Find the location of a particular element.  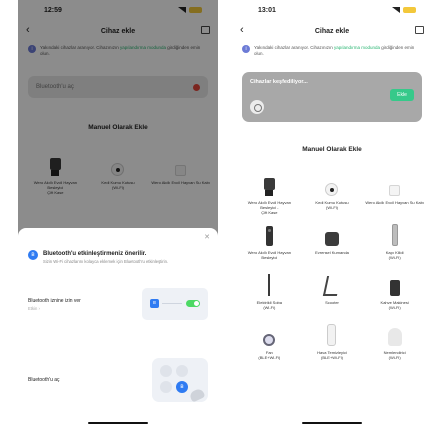

scooter-icon is located at coordinates (332, 284).